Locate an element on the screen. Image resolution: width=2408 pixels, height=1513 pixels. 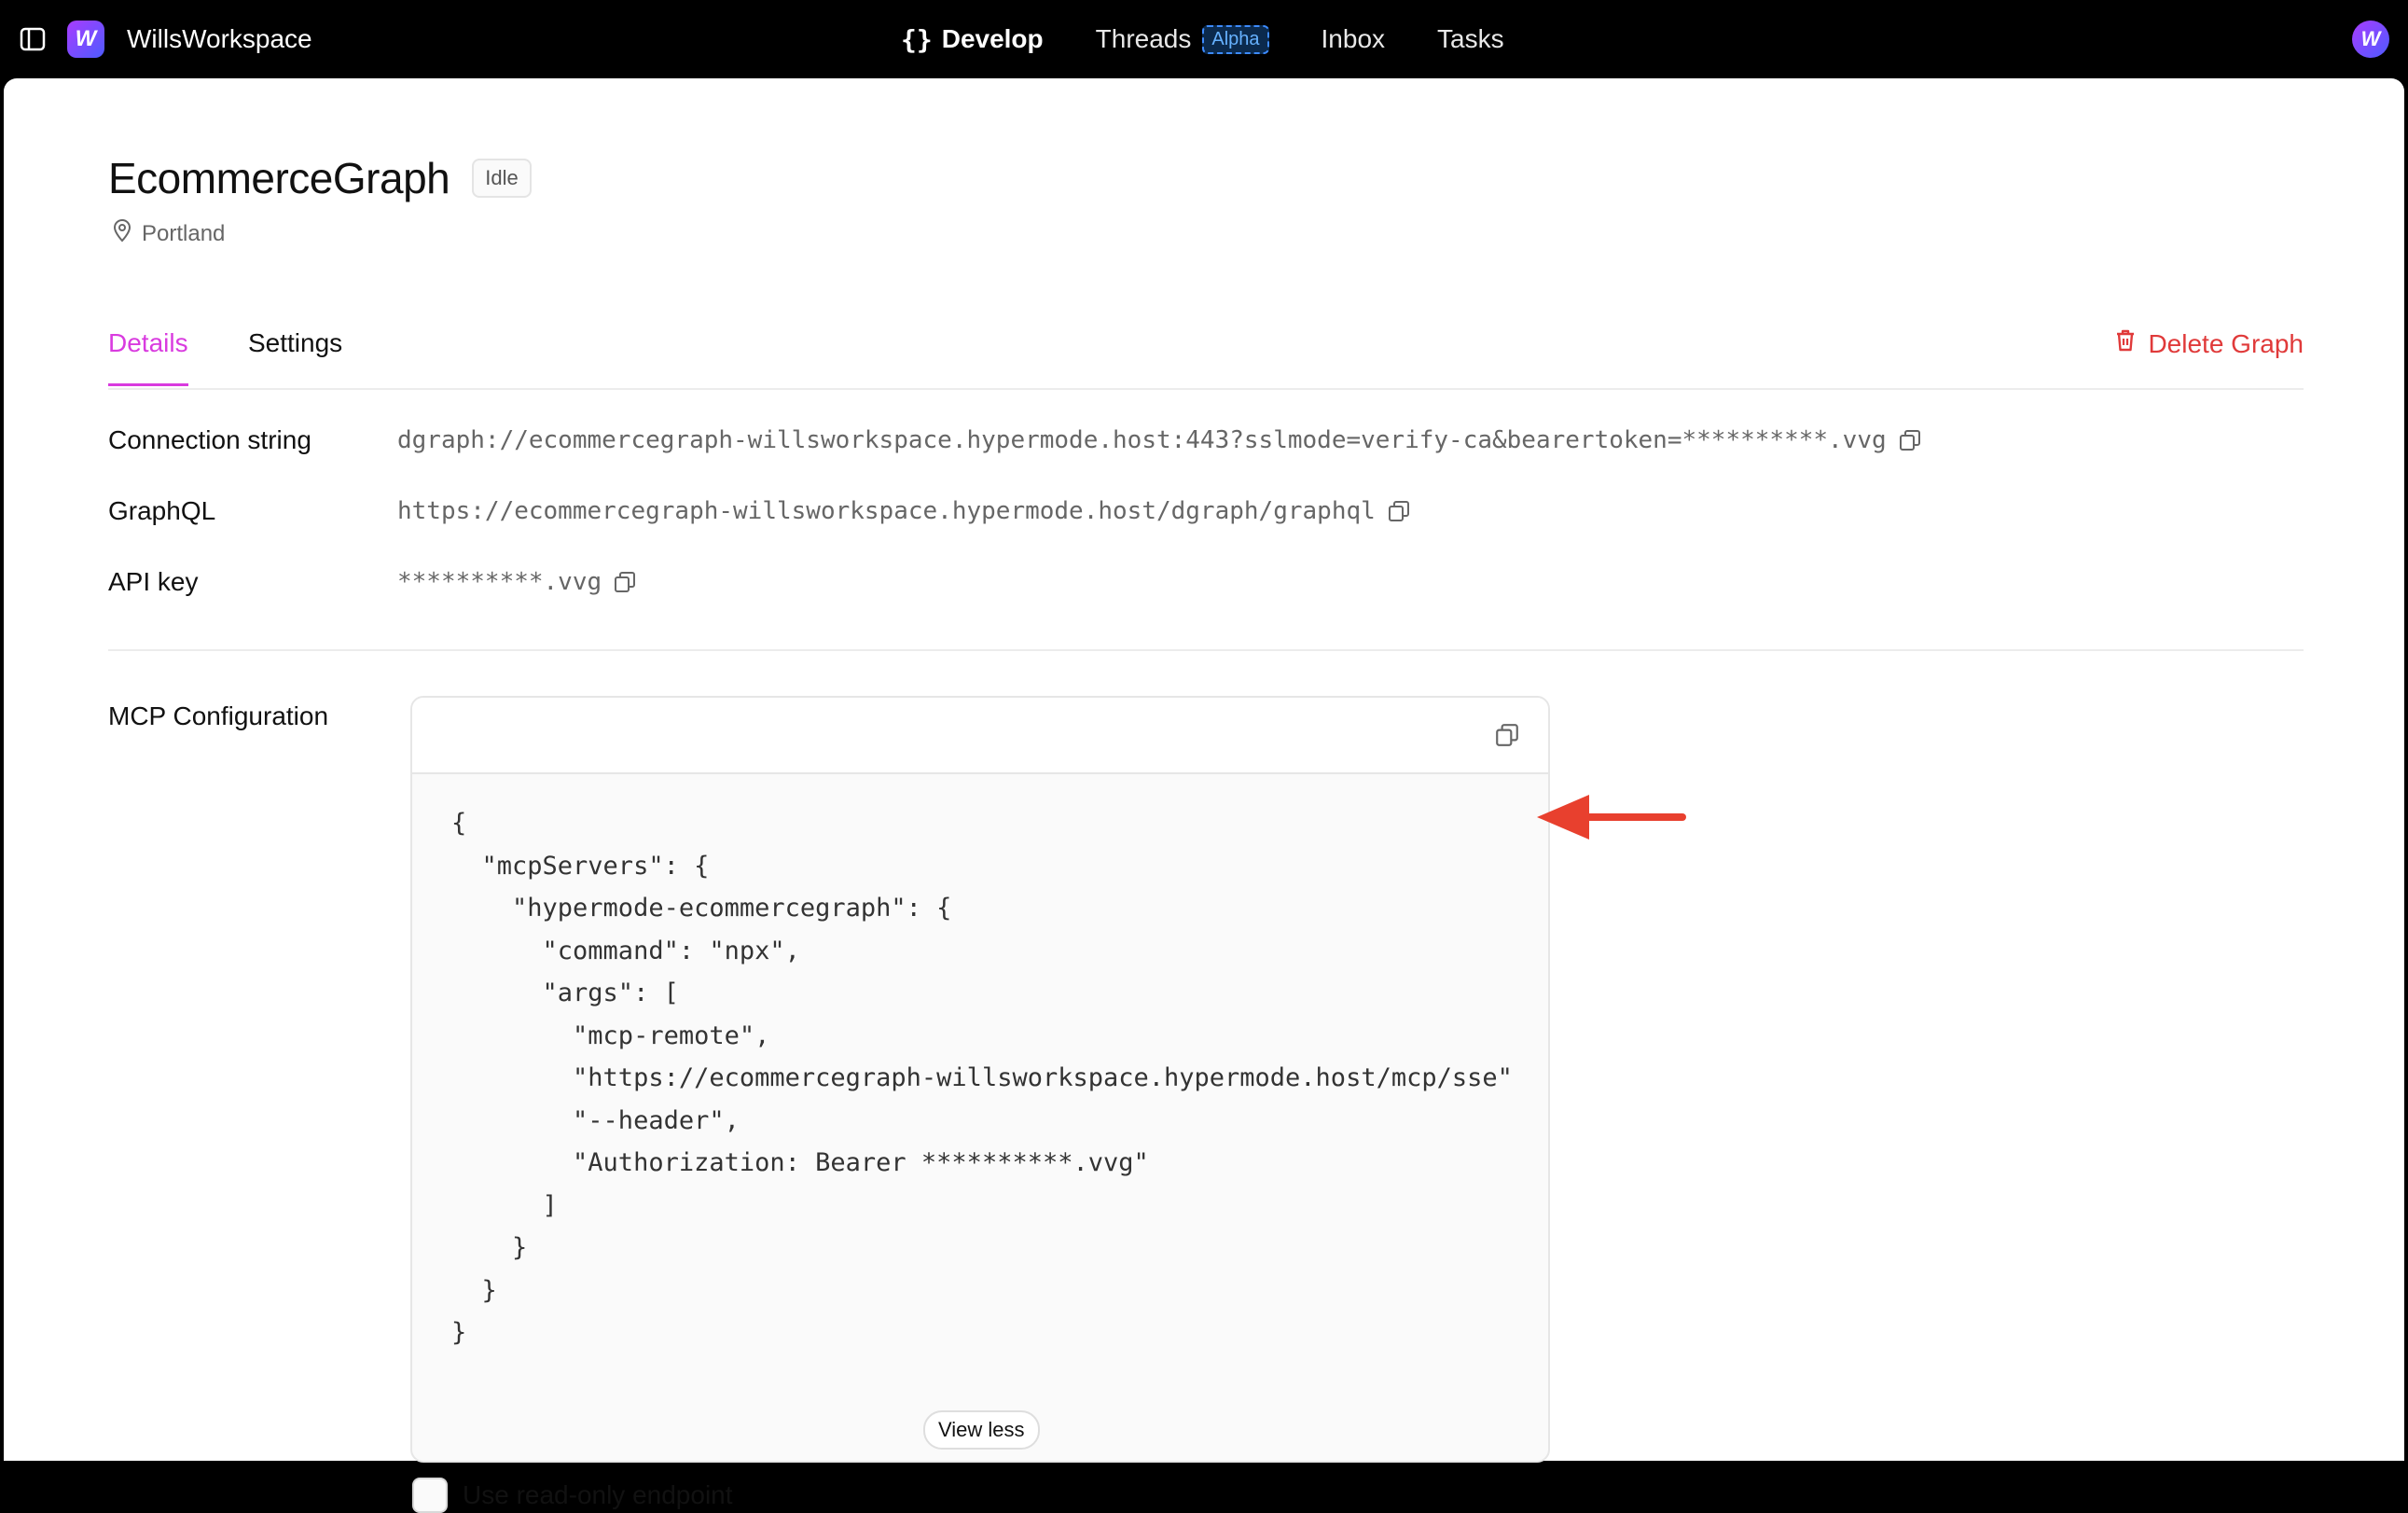
status-badge: Idle is located at coordinates (502, 178).